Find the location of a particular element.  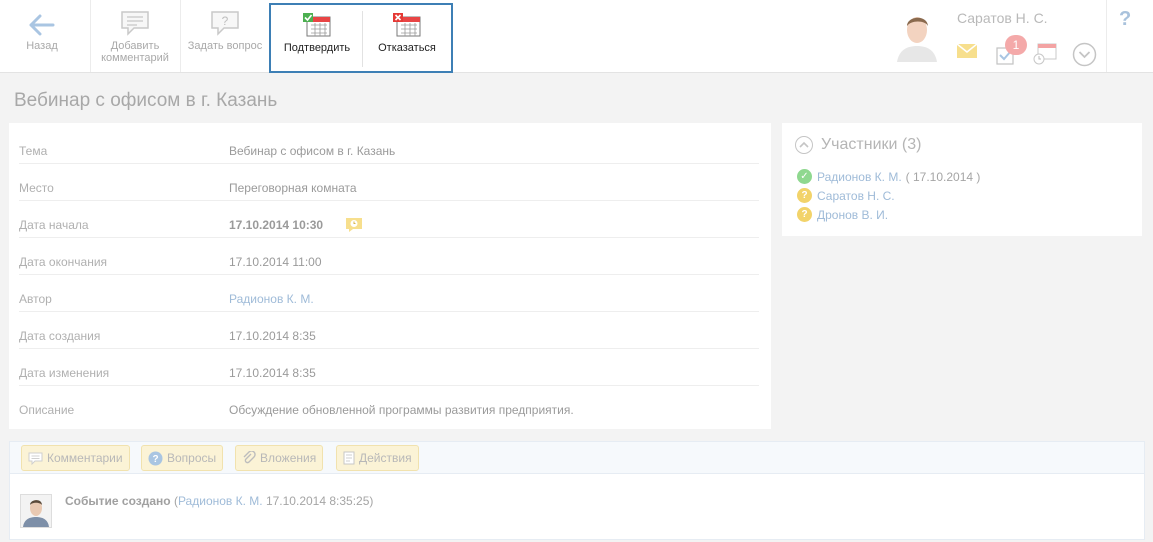

chevron-up-icon is located at coordinates (804, 145).